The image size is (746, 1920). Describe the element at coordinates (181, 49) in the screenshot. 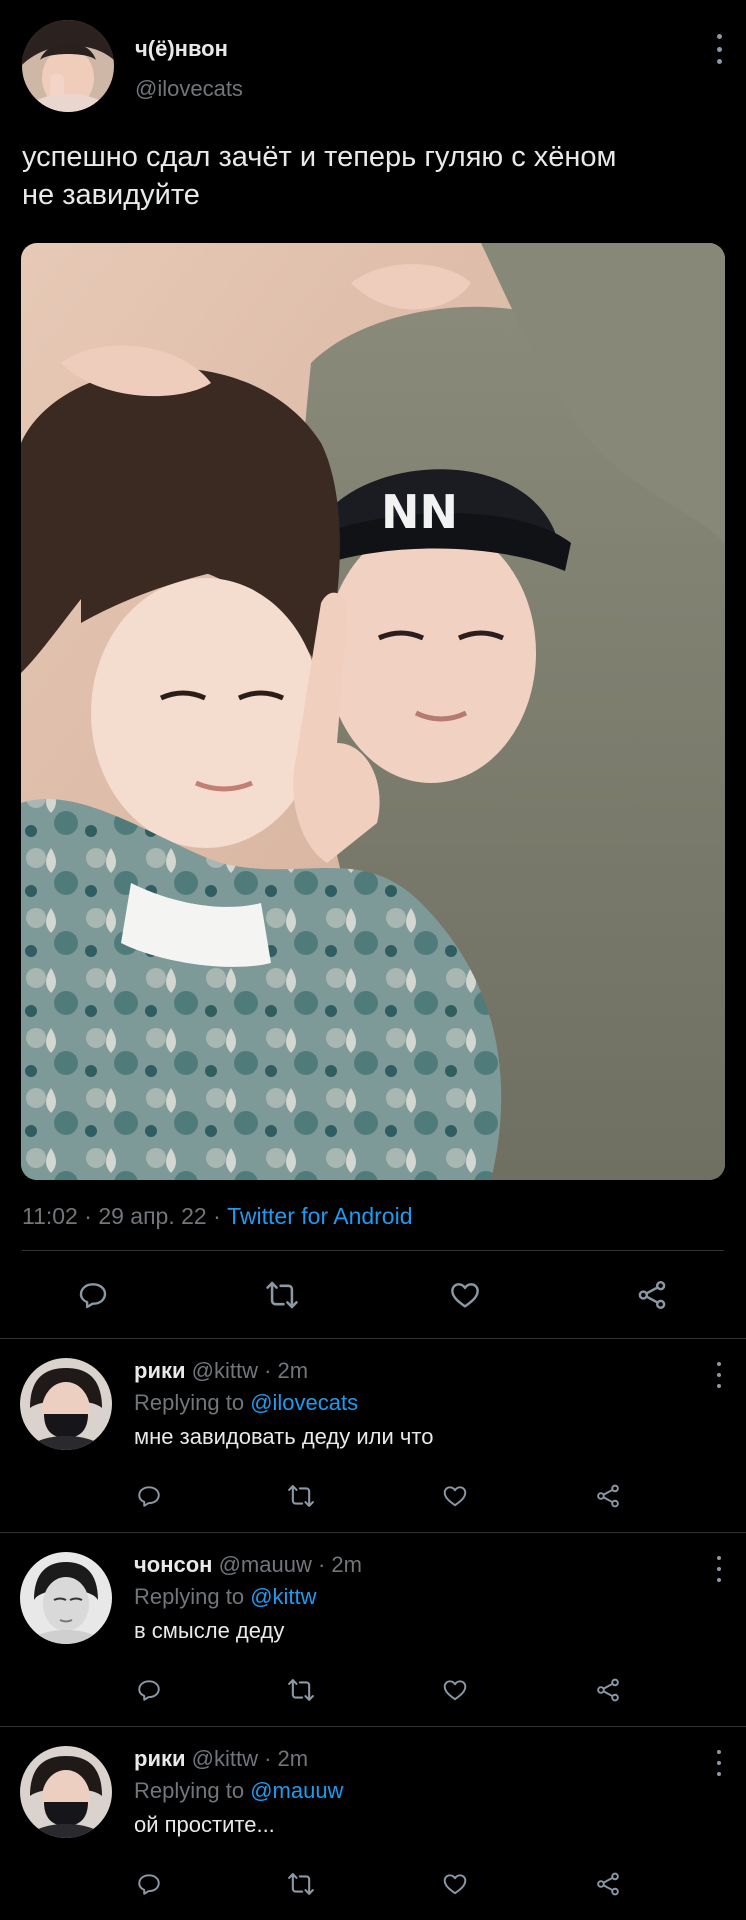

I see `author-name: ч(ё)нвон` at that location.